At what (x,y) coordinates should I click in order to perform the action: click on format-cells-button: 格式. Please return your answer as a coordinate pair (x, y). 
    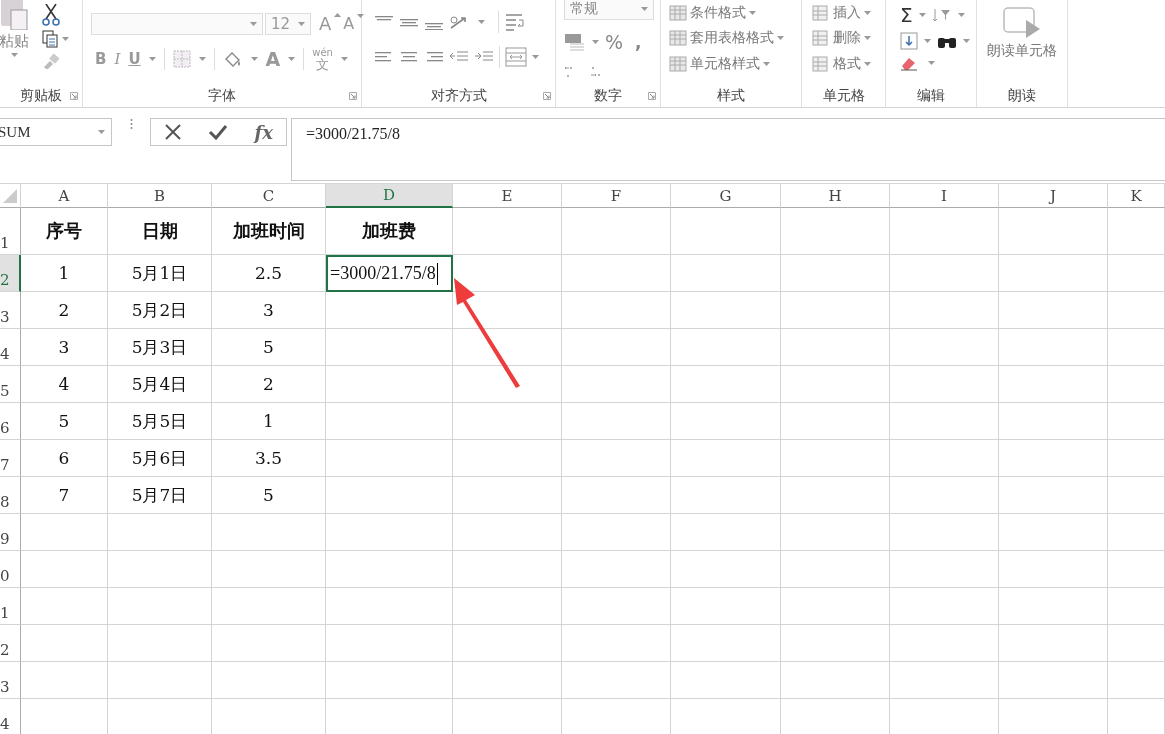
    Looking at the image, I should click on (841, 64).